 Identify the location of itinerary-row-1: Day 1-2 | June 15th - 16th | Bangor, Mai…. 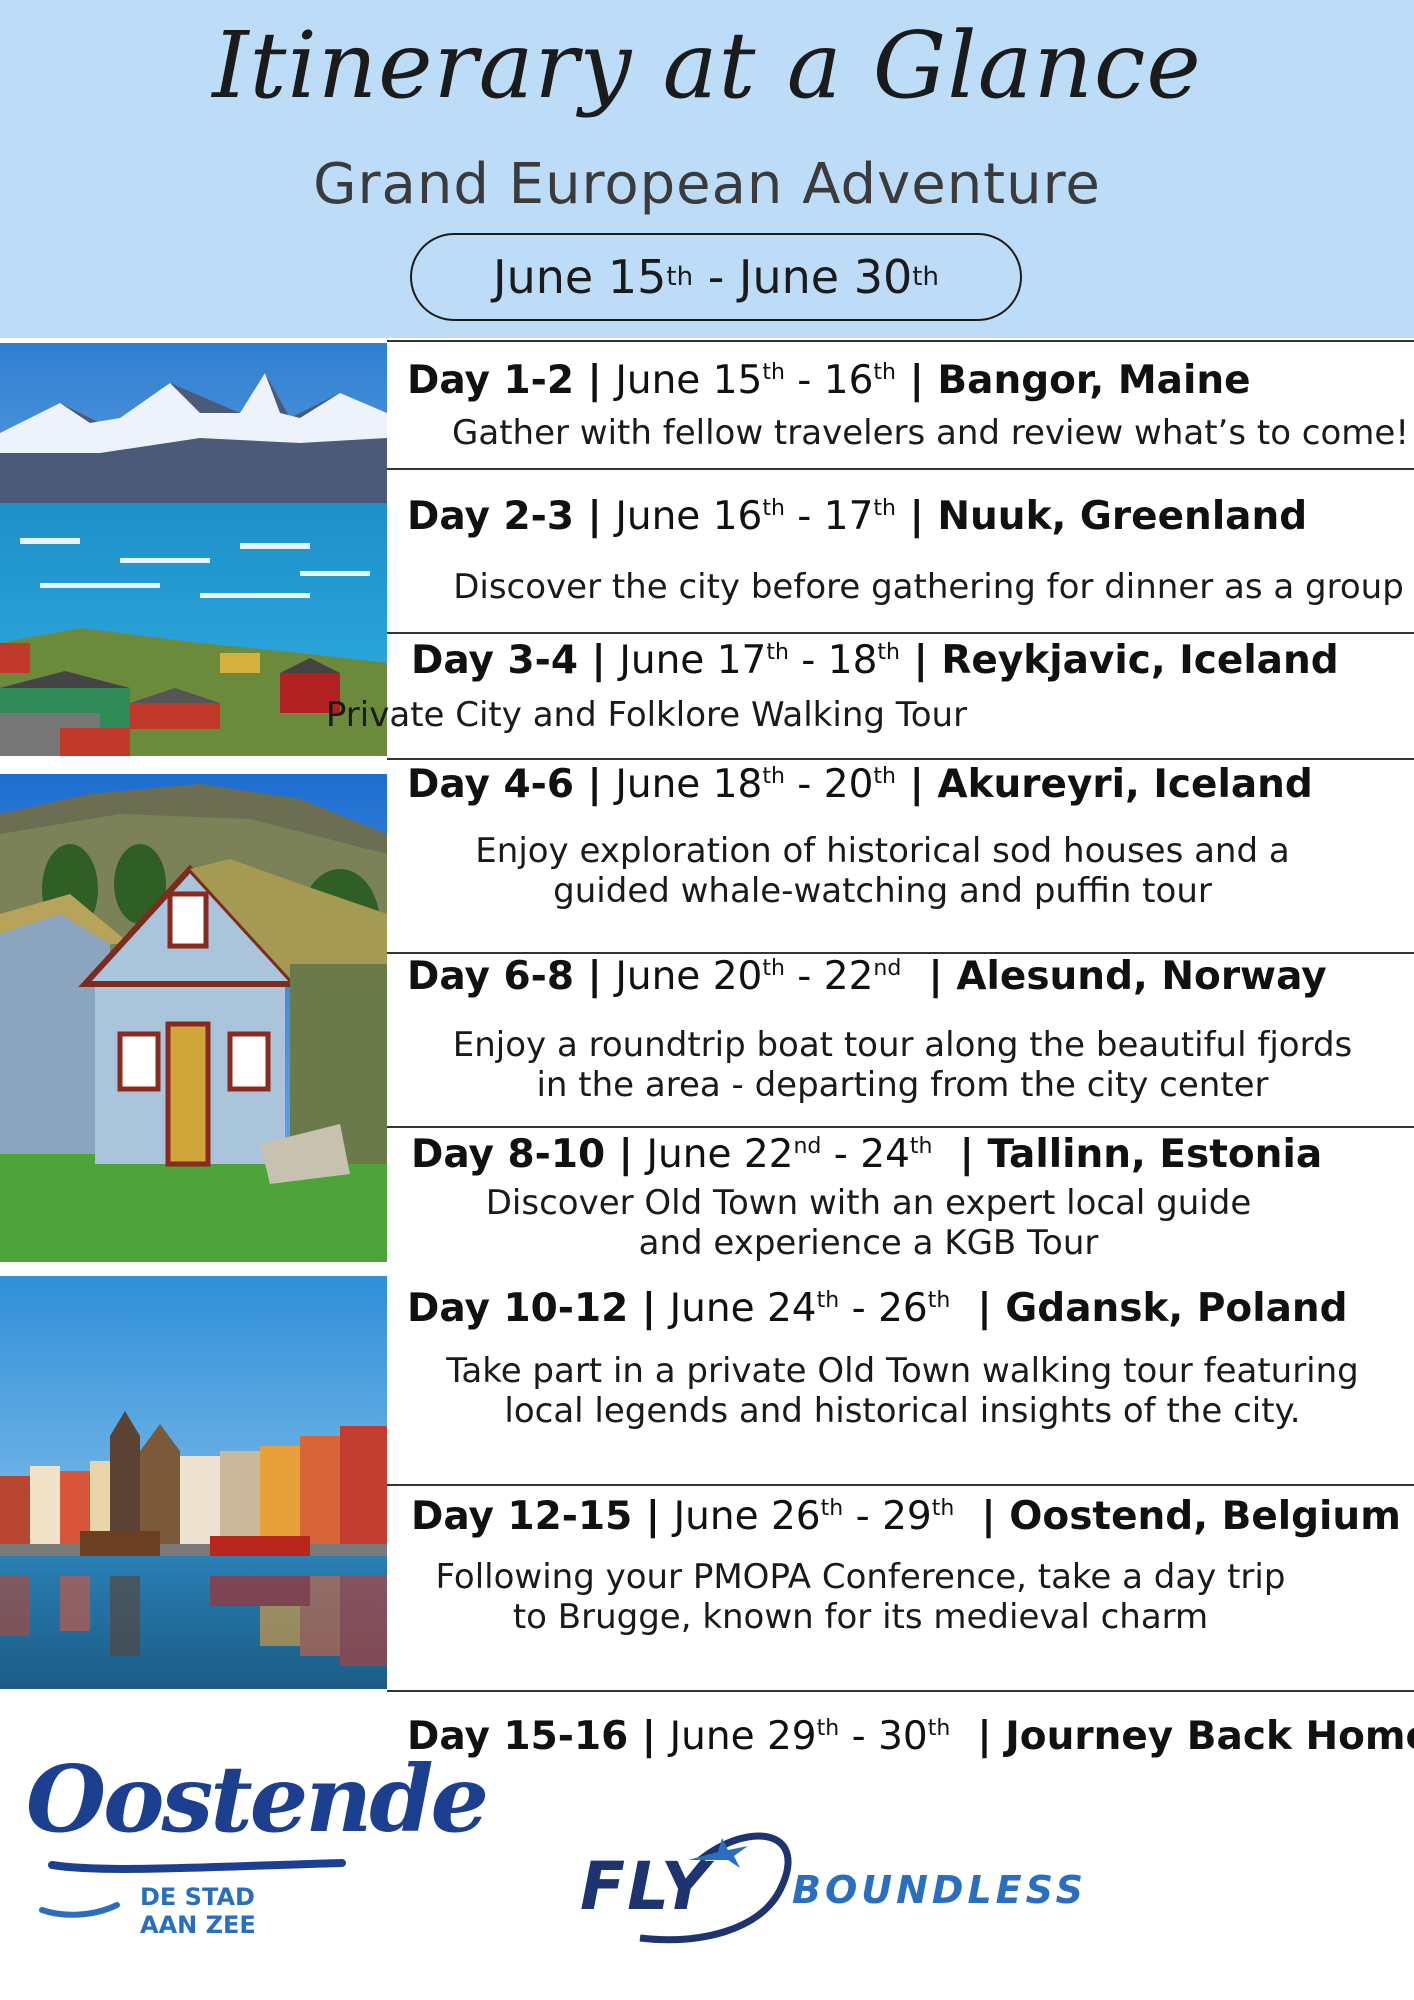
(900, 404).